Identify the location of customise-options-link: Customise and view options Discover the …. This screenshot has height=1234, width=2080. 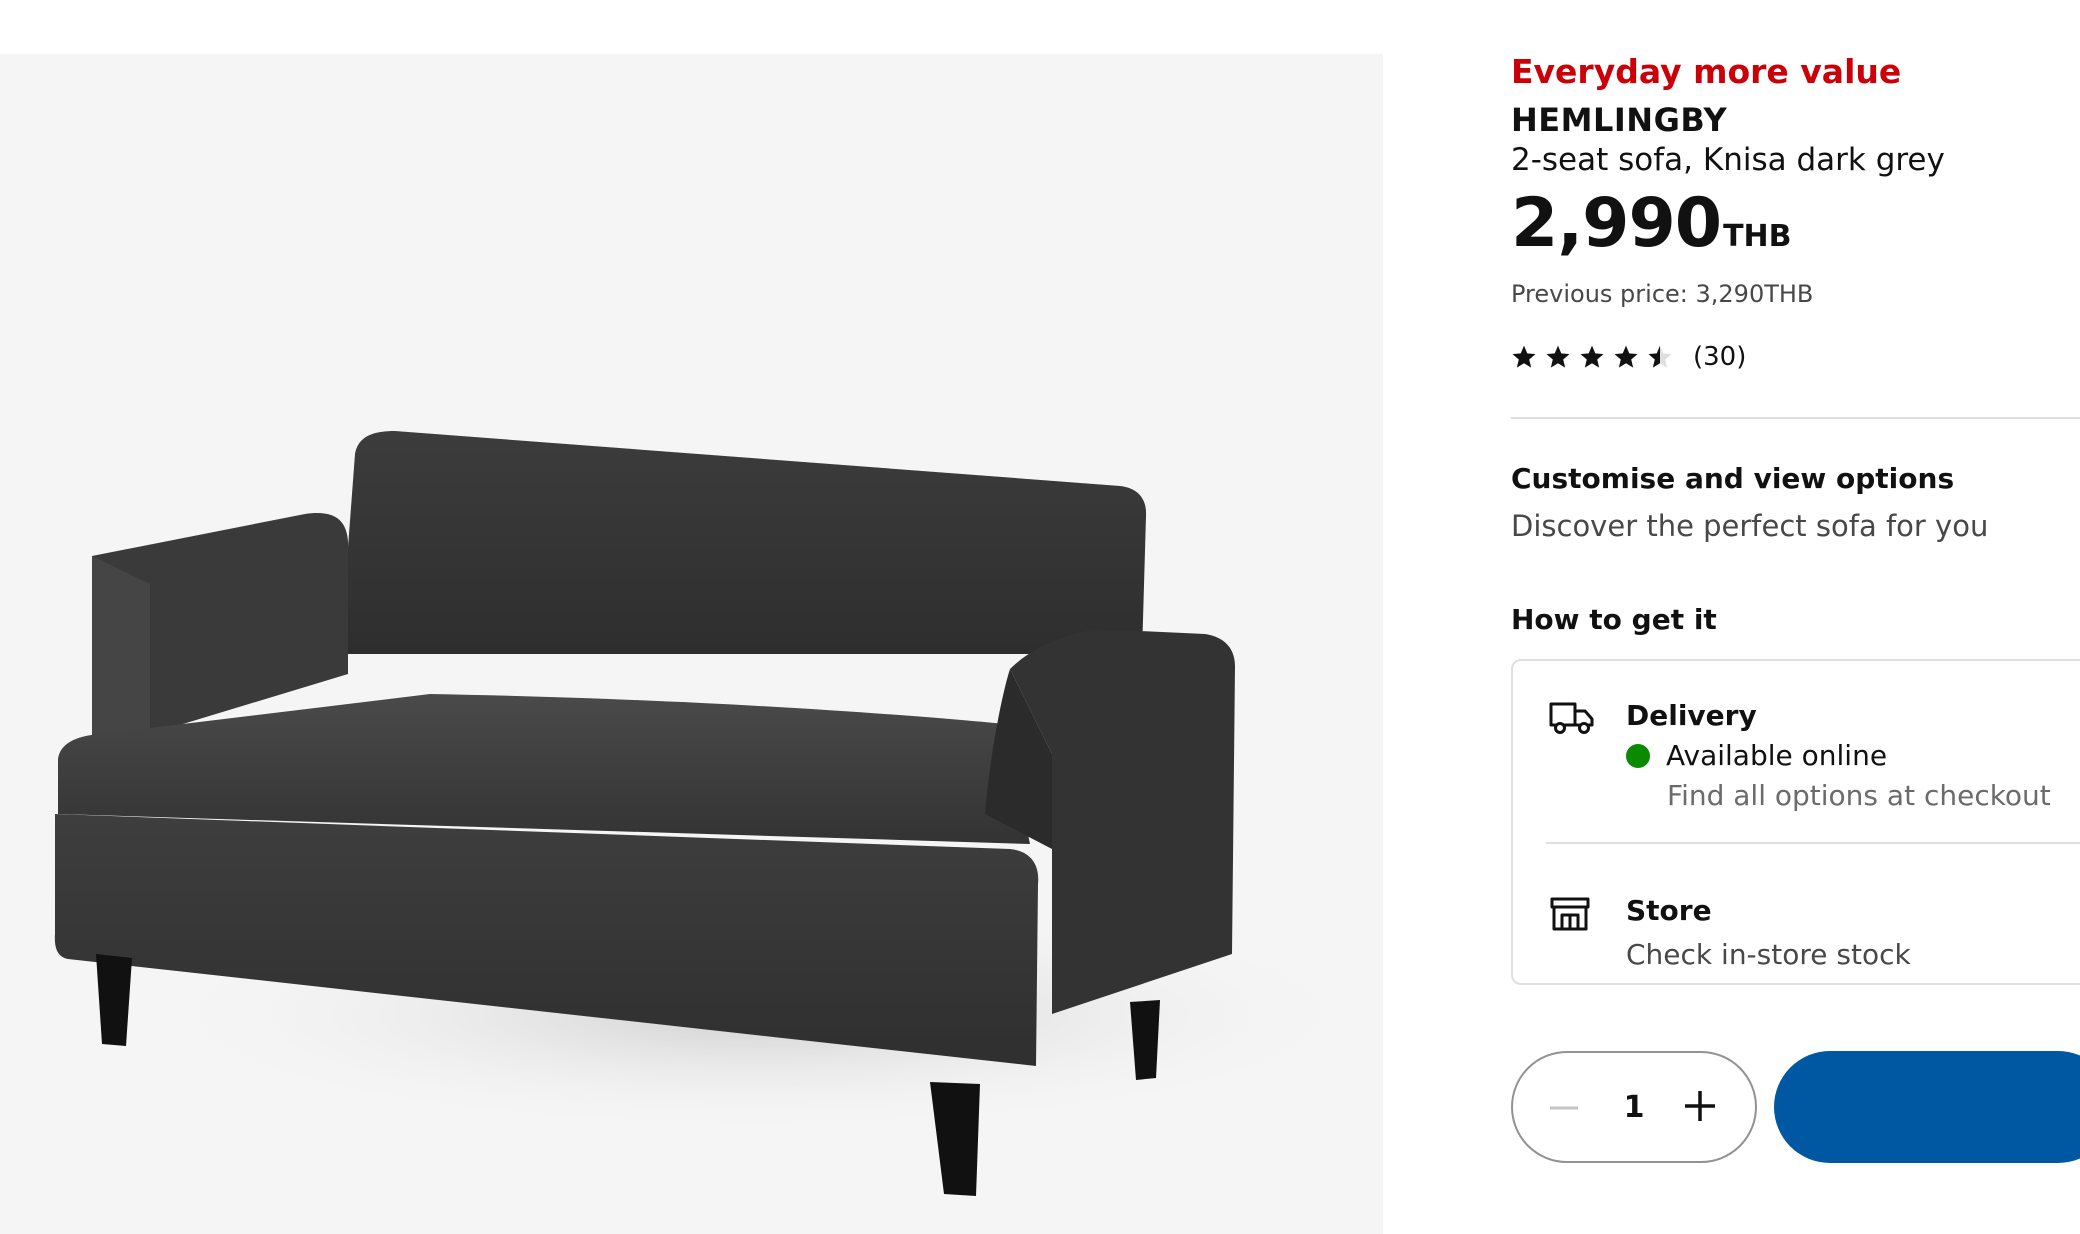
(1749, 502).